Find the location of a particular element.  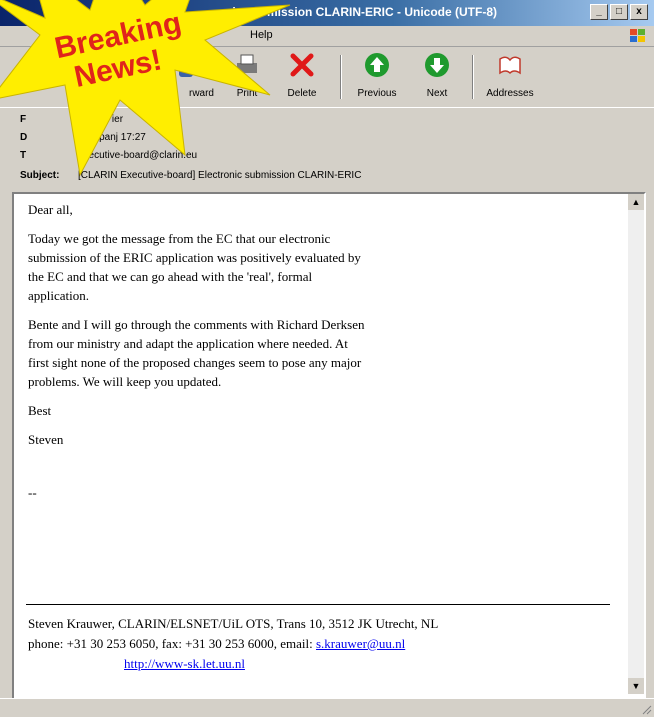

breaking-news-starburst: Breaking News! is located at coordinates (145, 88).